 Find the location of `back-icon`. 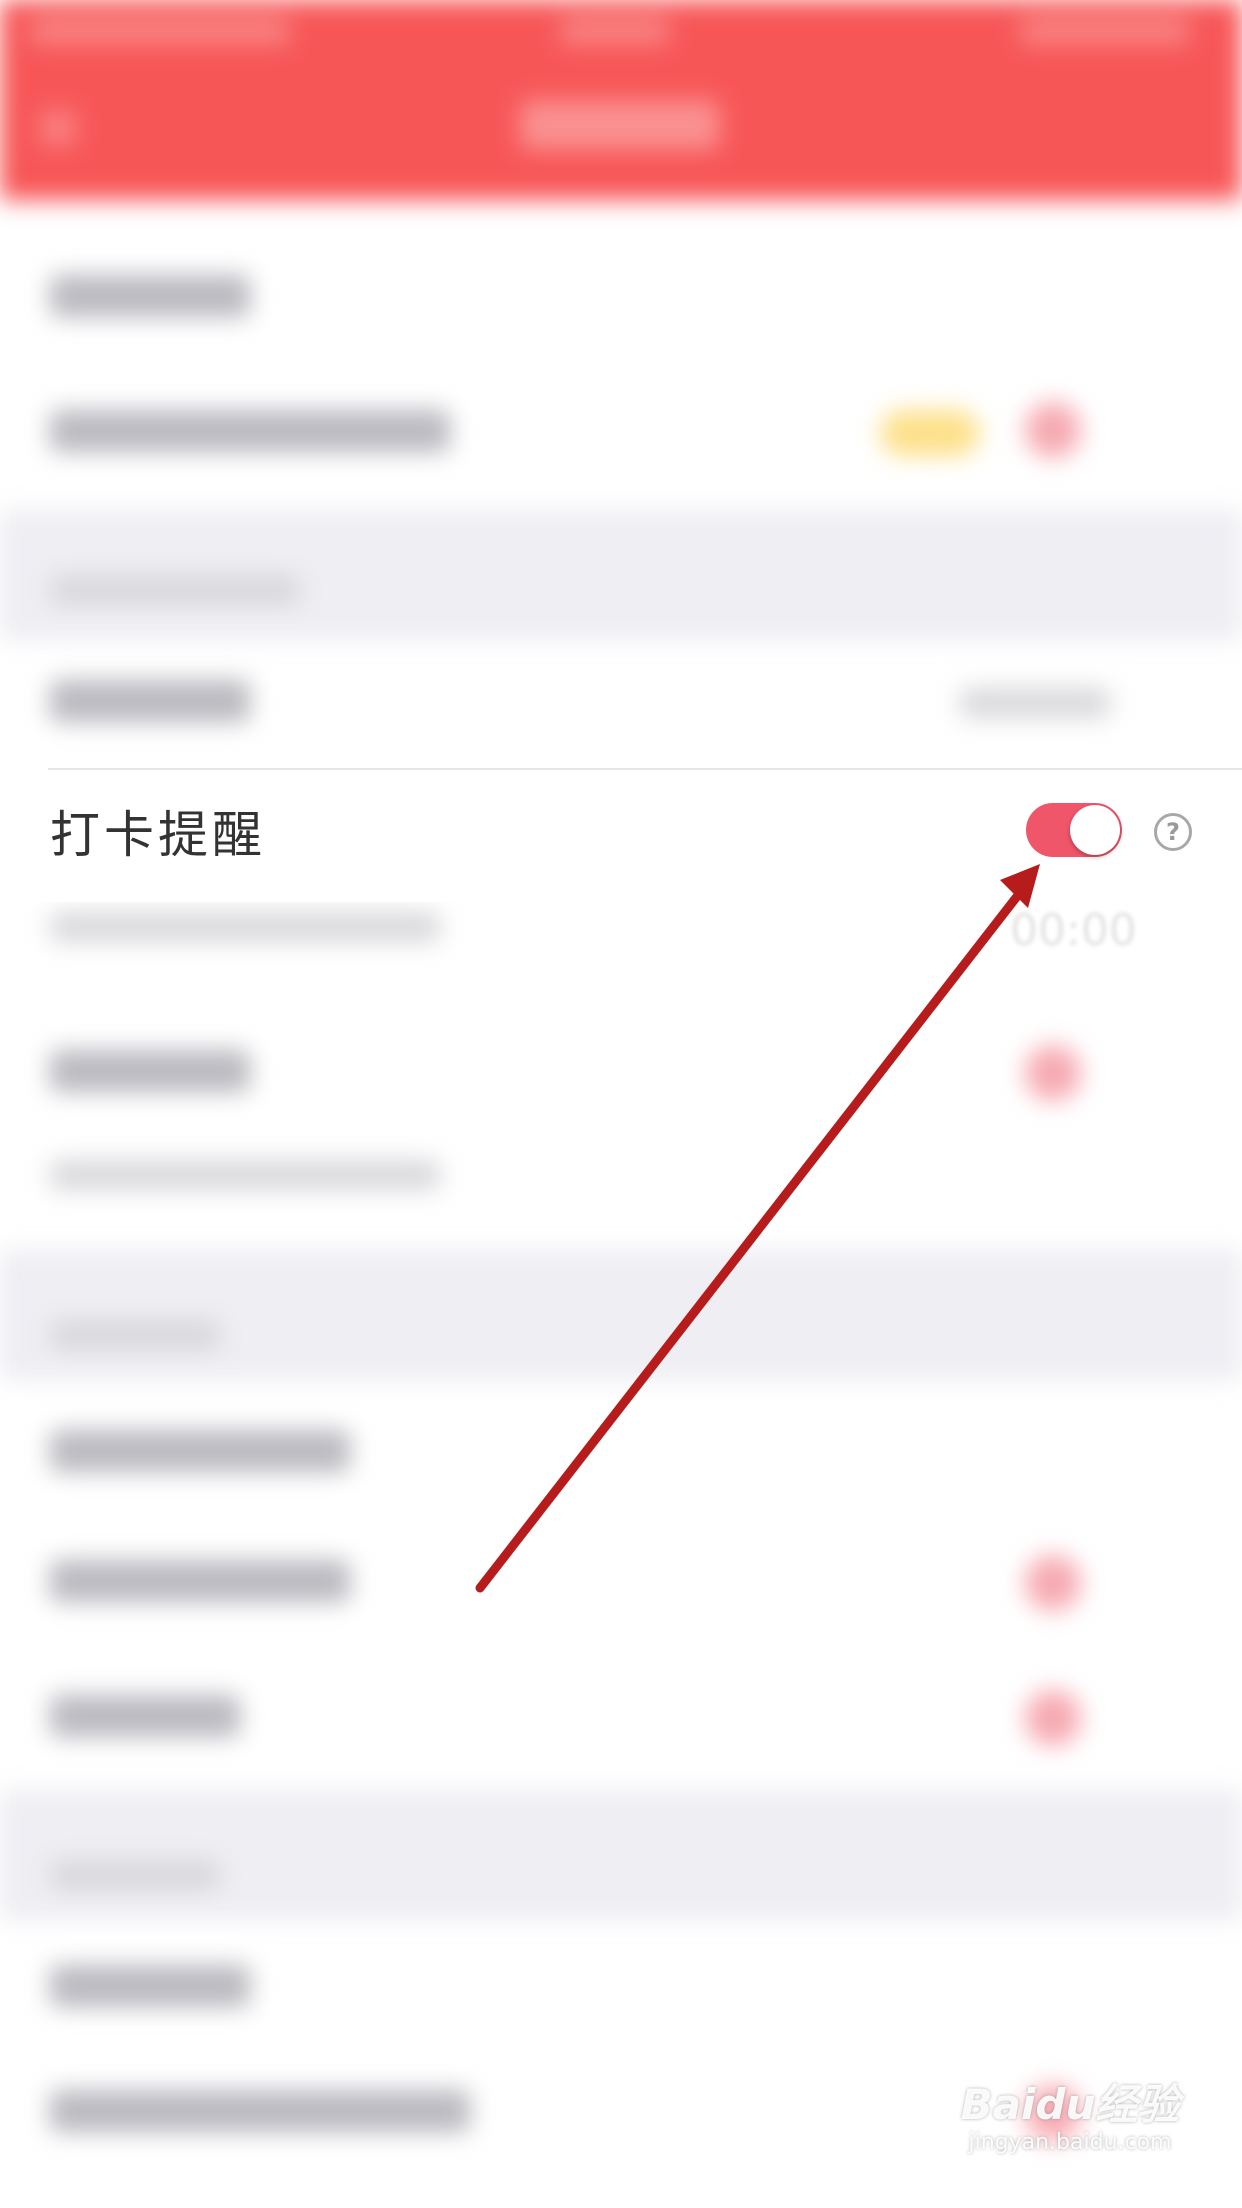

back-icon is located at coordinates (58, 128).